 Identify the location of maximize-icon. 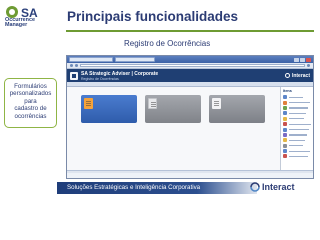
(302, 59).